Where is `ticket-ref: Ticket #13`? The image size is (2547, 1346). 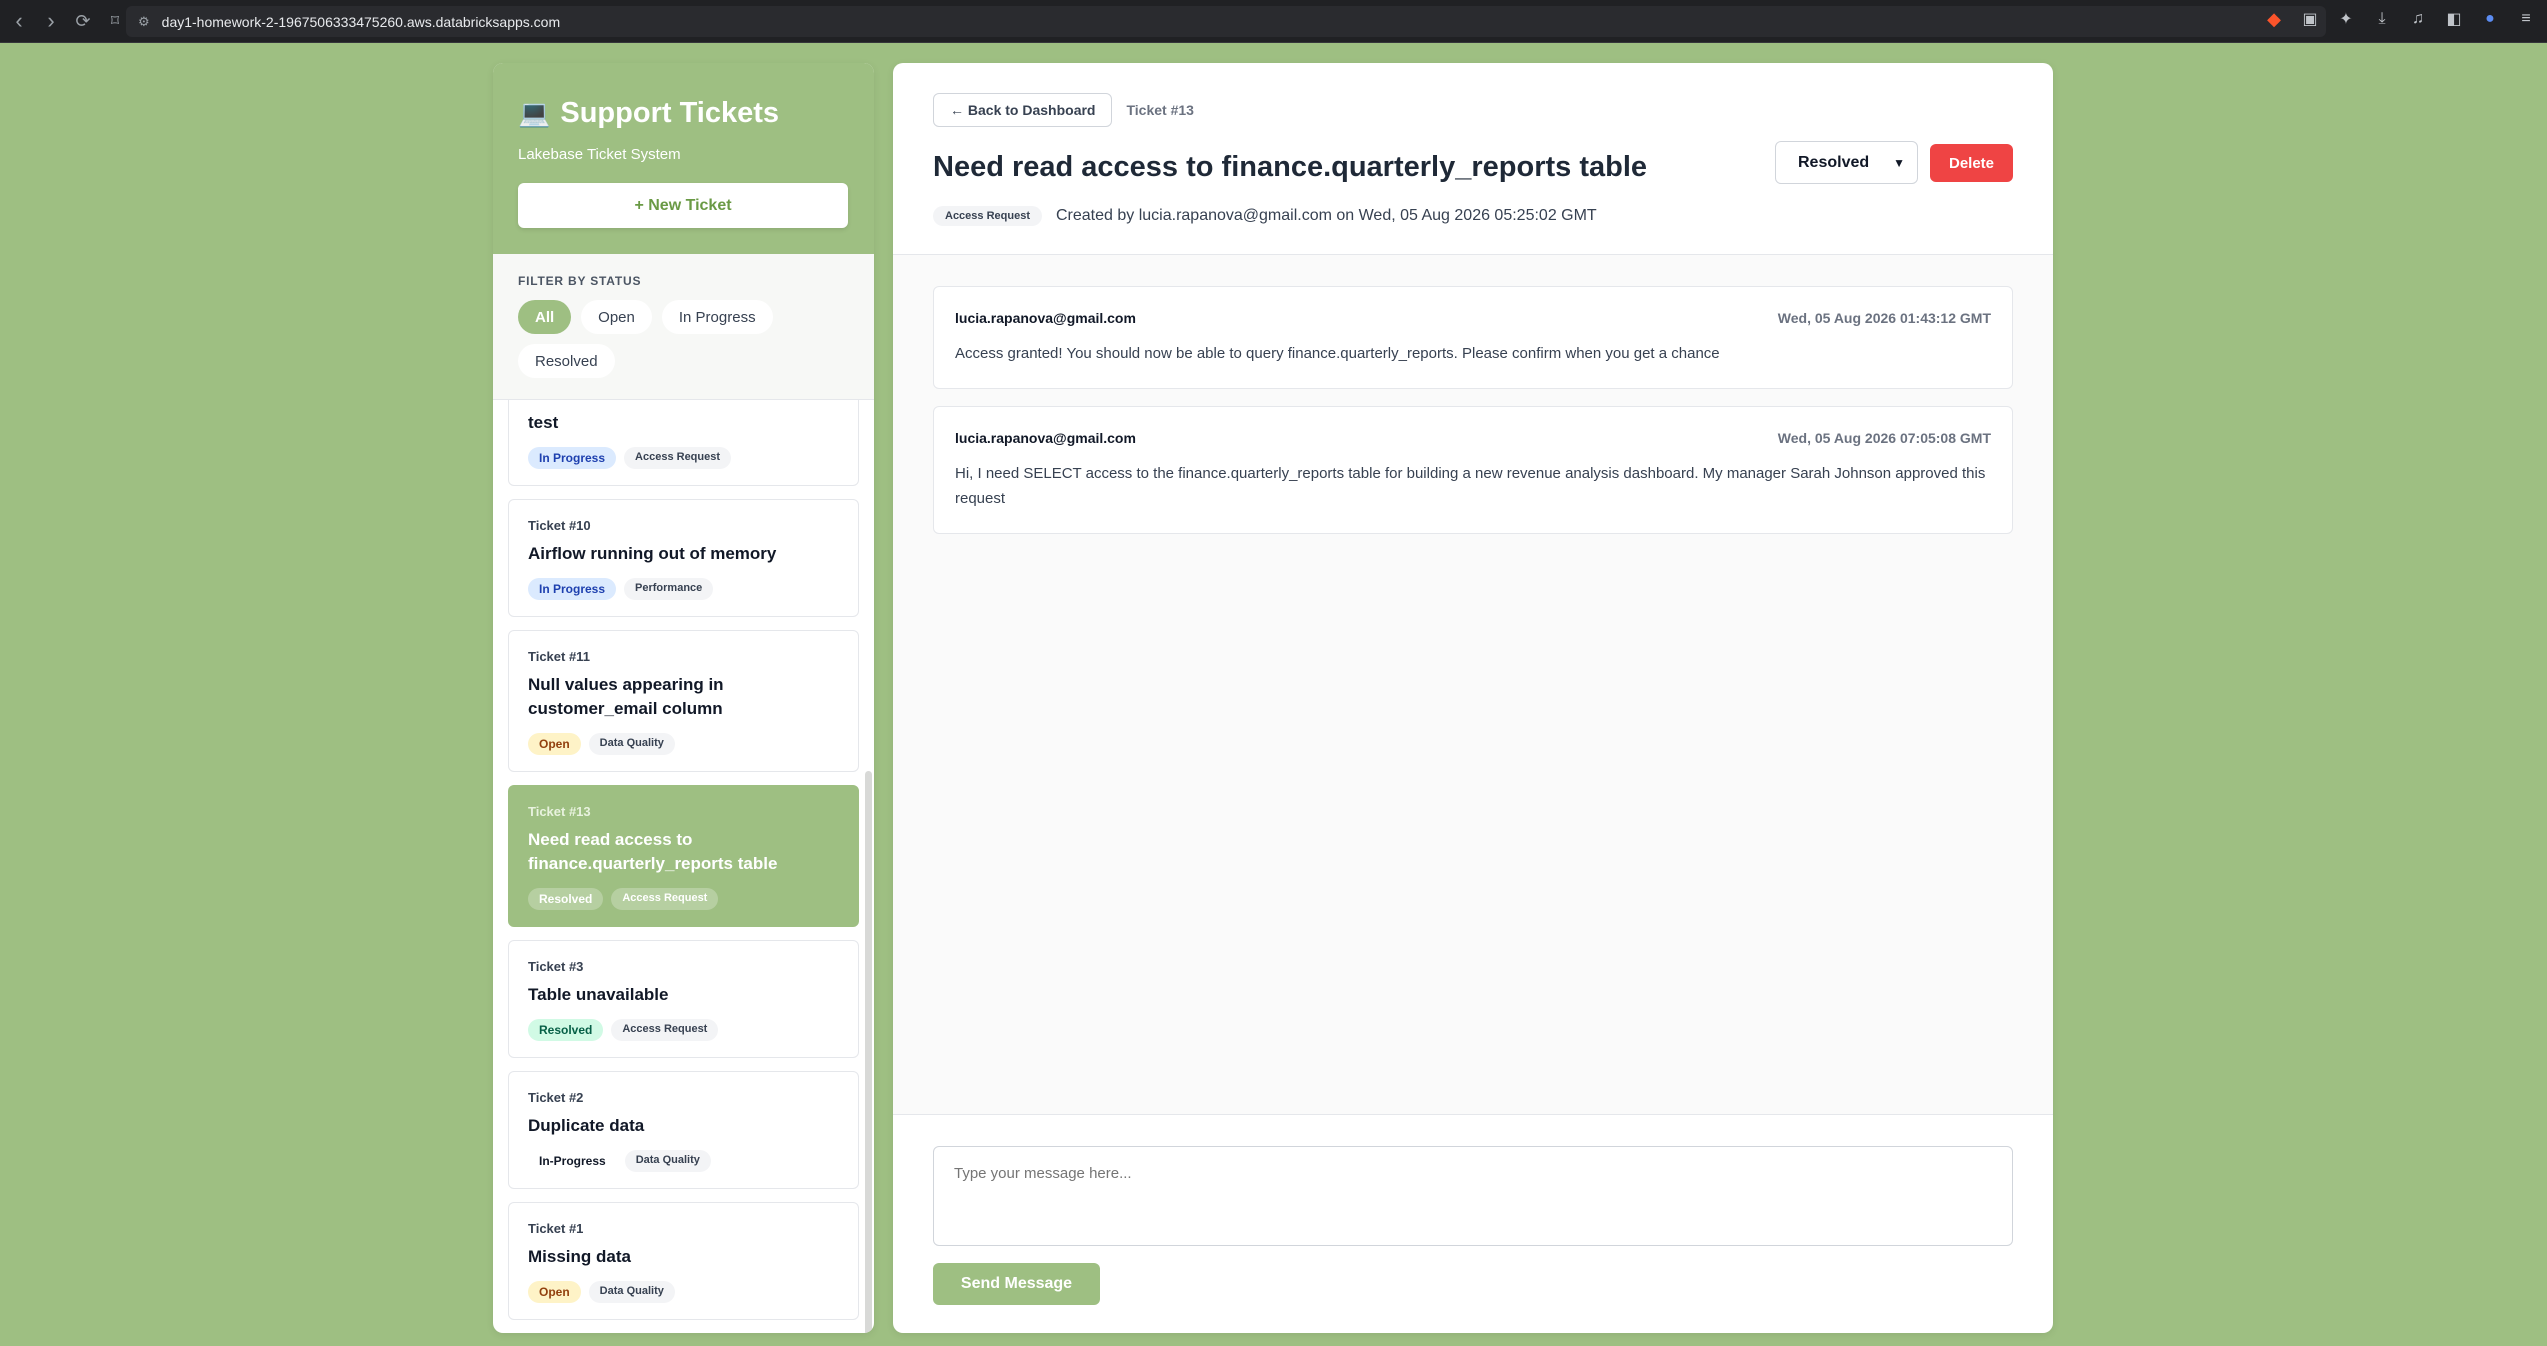
ticket-ref: Ticket #13 is located at coordinates (1160, 110).